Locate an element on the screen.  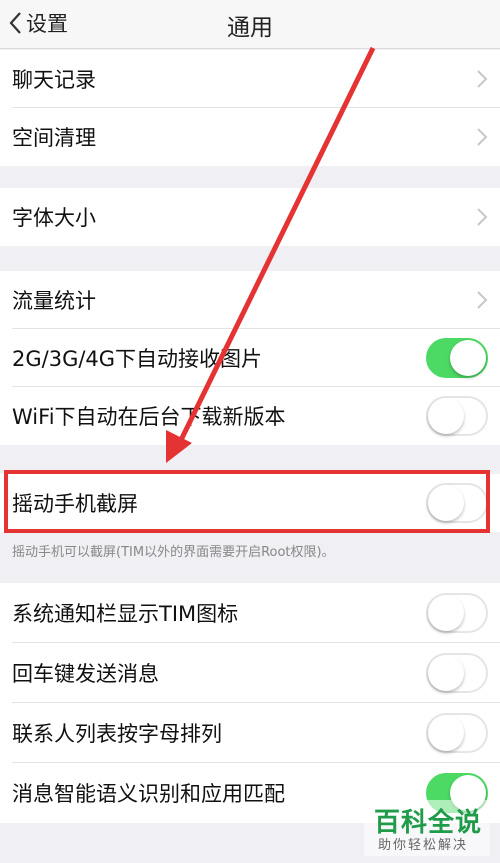
page-title: 通用 is located at coordinates (250, 28).